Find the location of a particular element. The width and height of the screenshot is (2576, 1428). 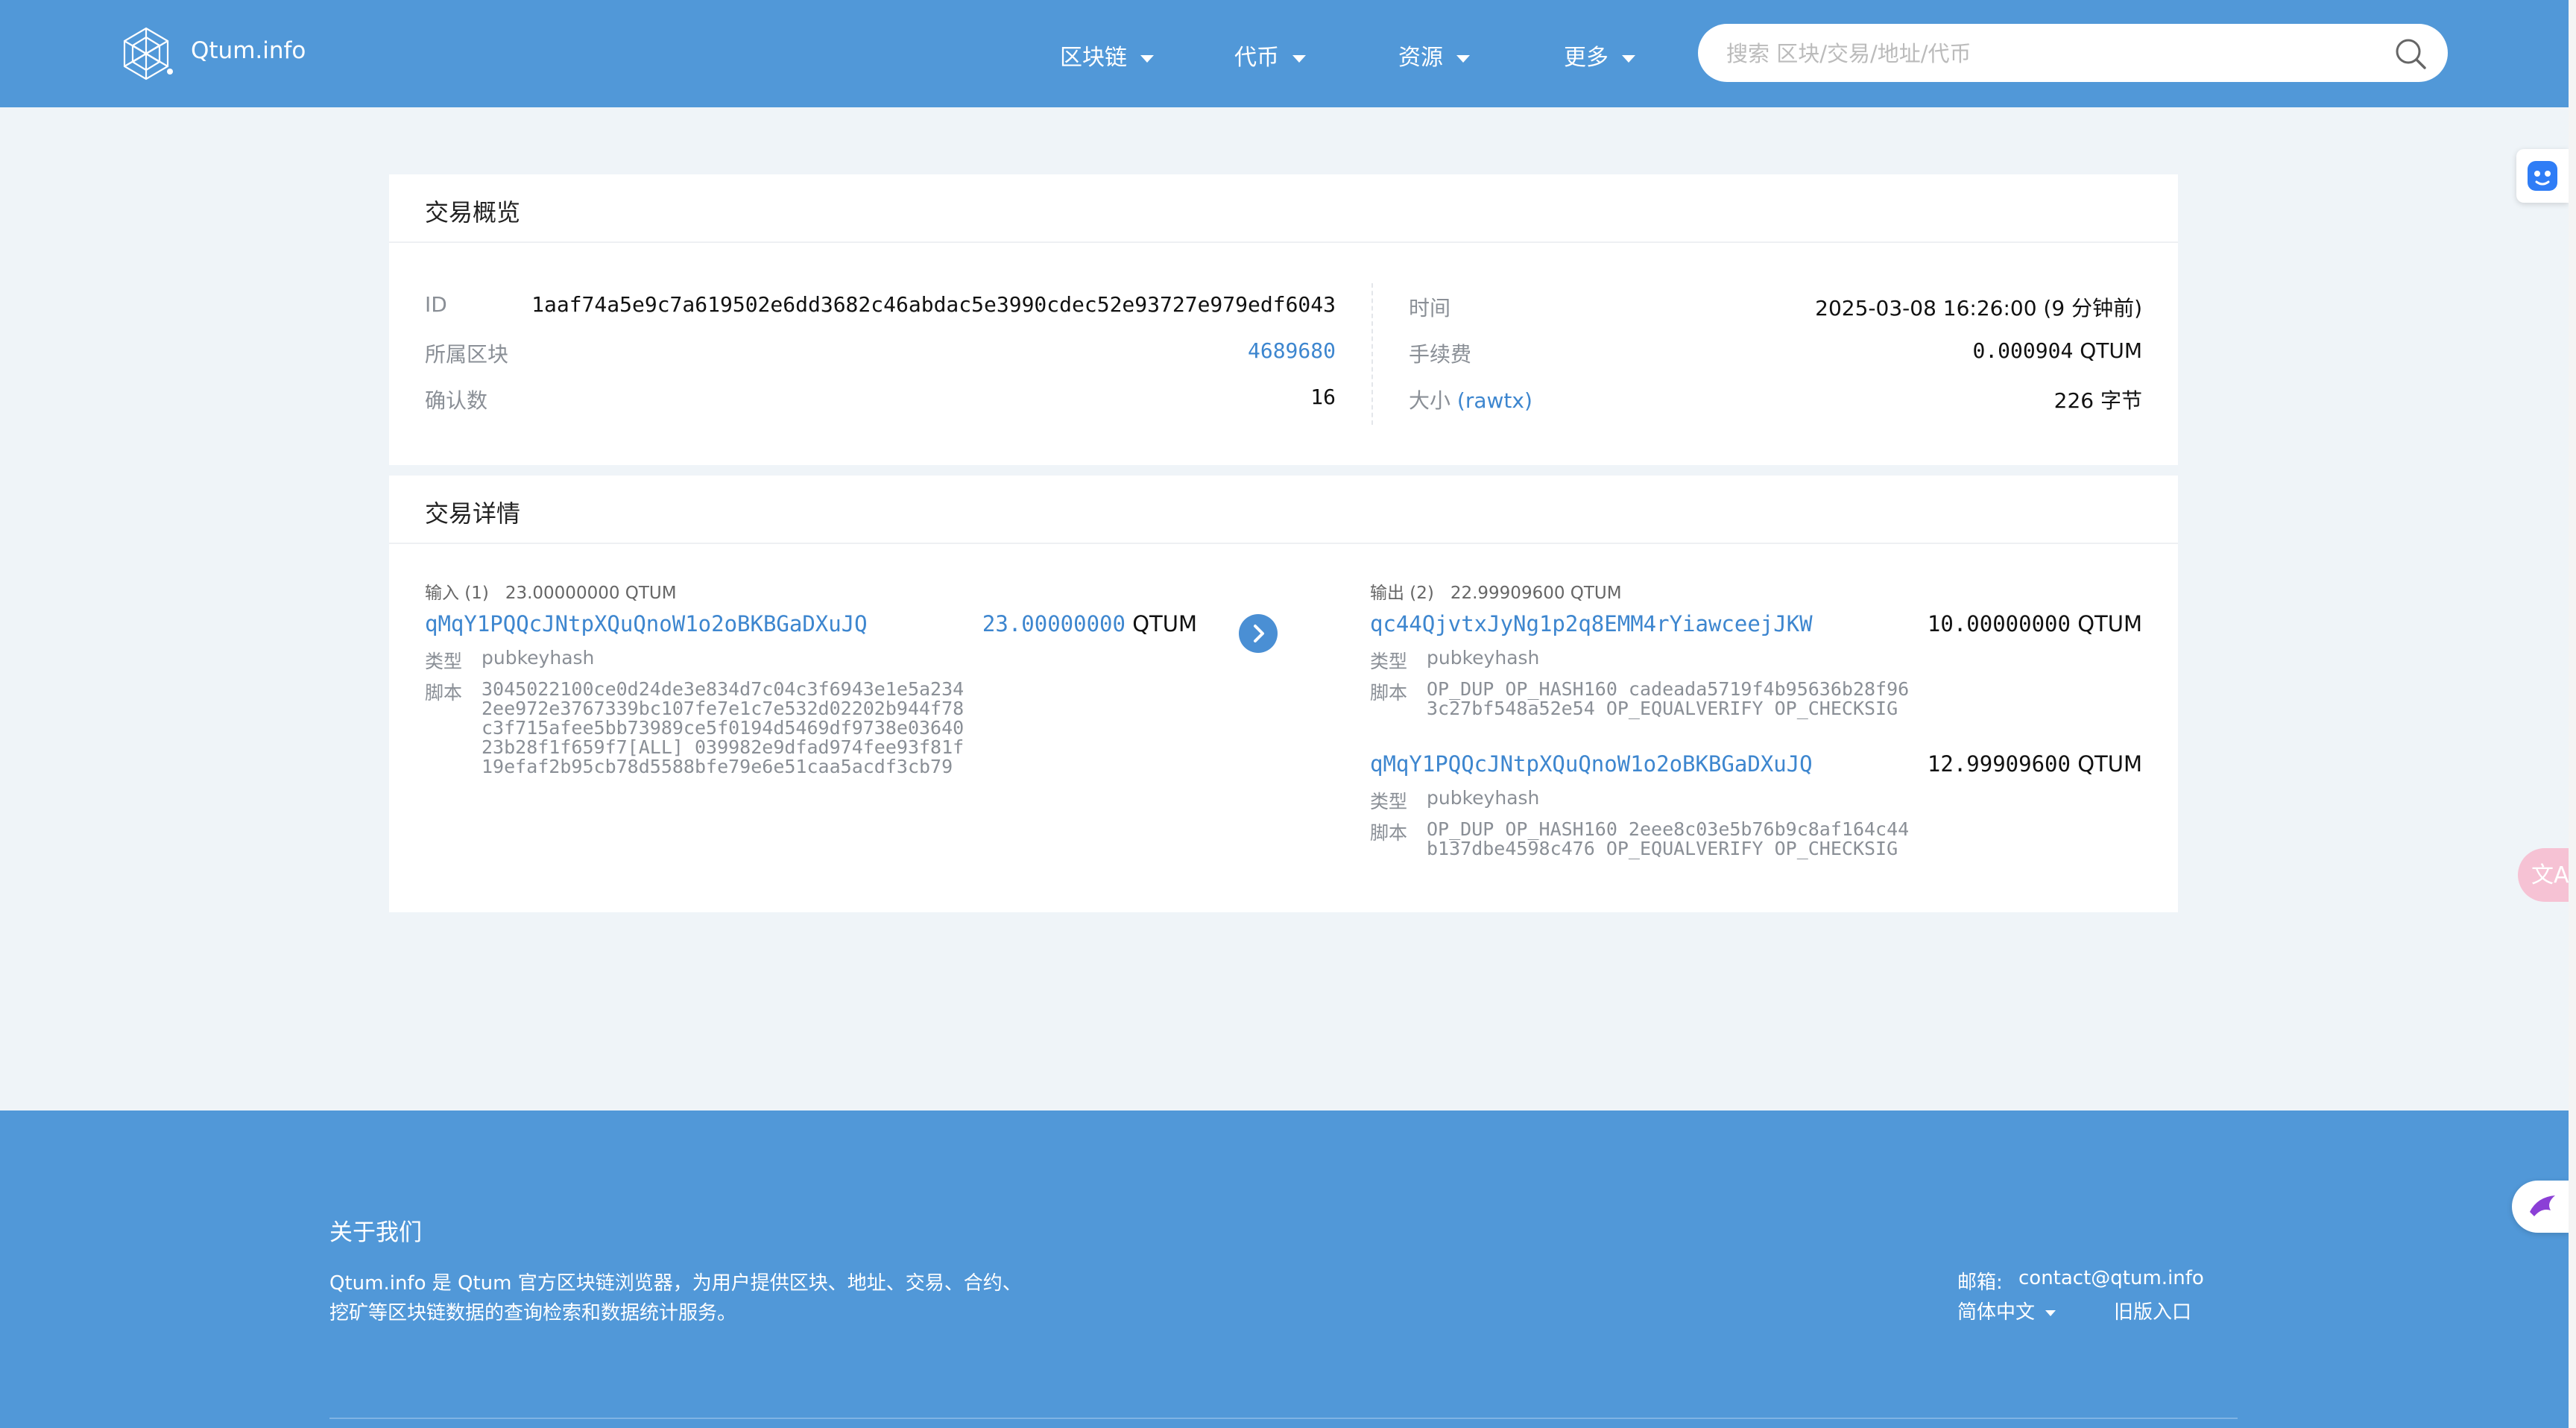

output-address-link: qc44QjvtxJyNg1p2q8EMM4rYiawceejJKW is located at coordinates (1591, 623).